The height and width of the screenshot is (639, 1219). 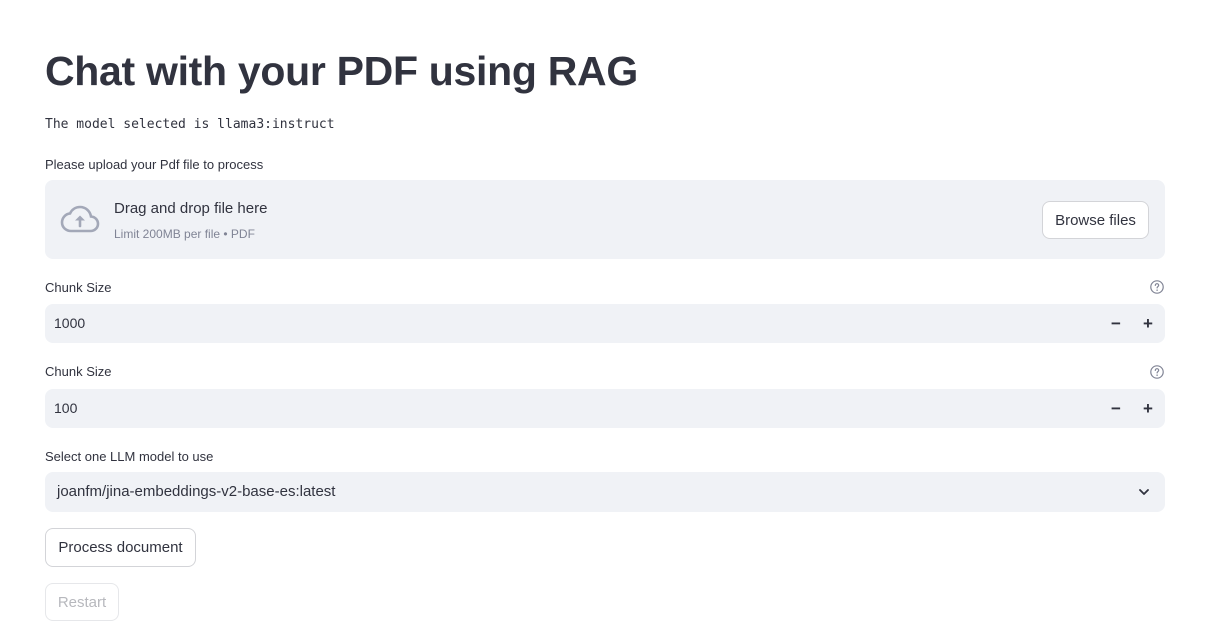 I want to click on upload-label: Please upload your Pdf file to process, so click(x=154, y=164).